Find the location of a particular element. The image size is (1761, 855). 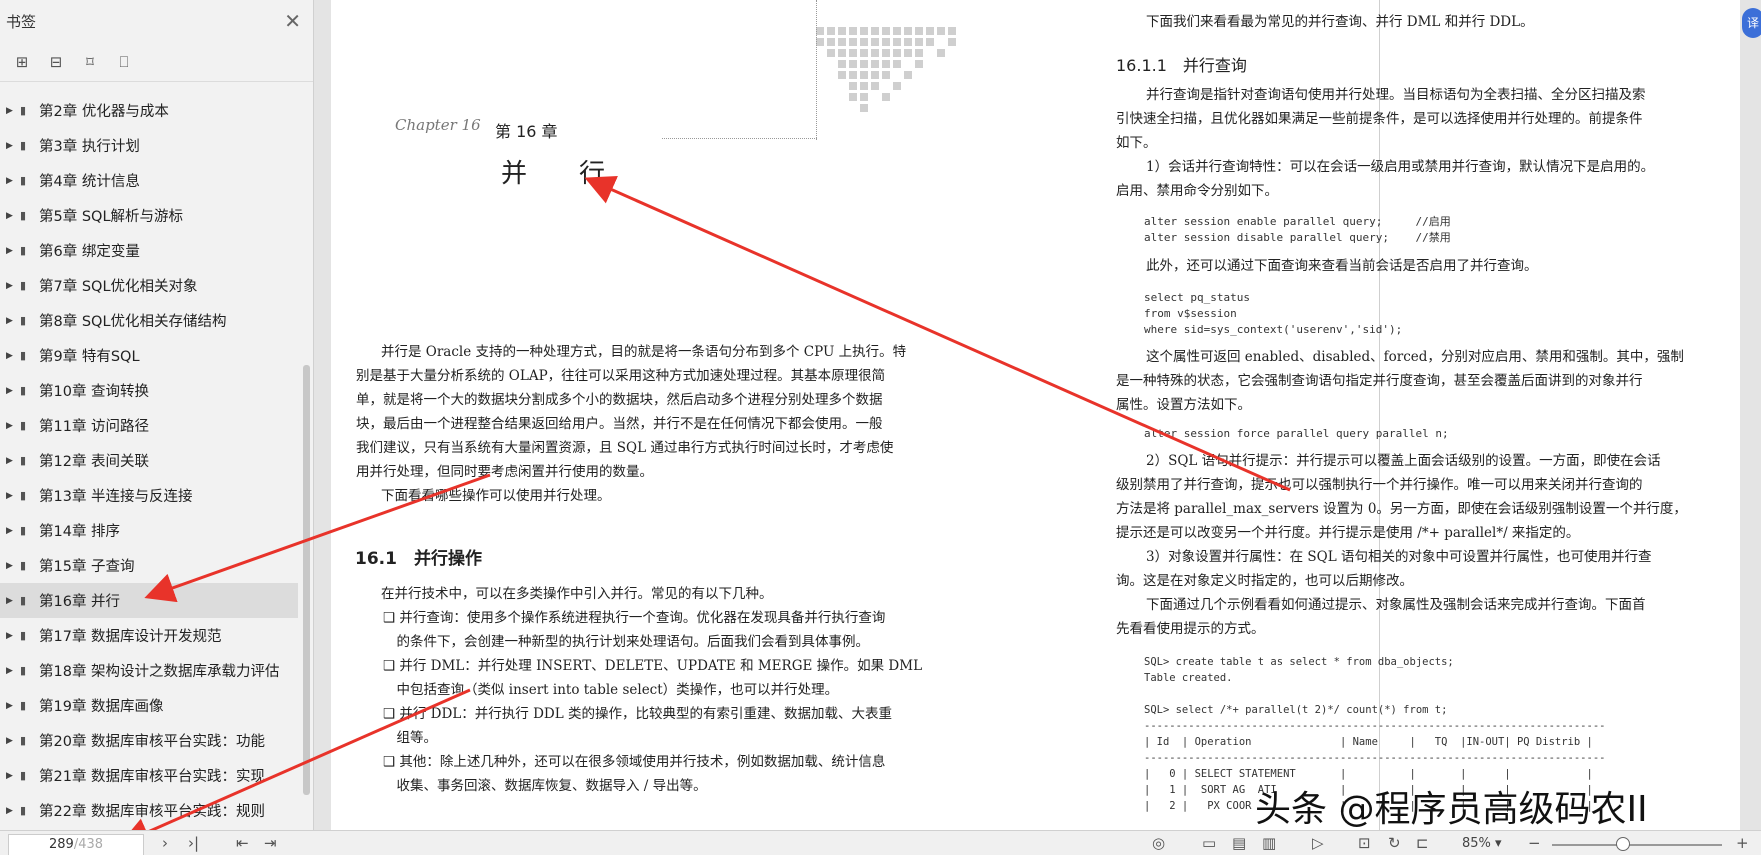

page-total: /438 is located at coordinates (88, 844).